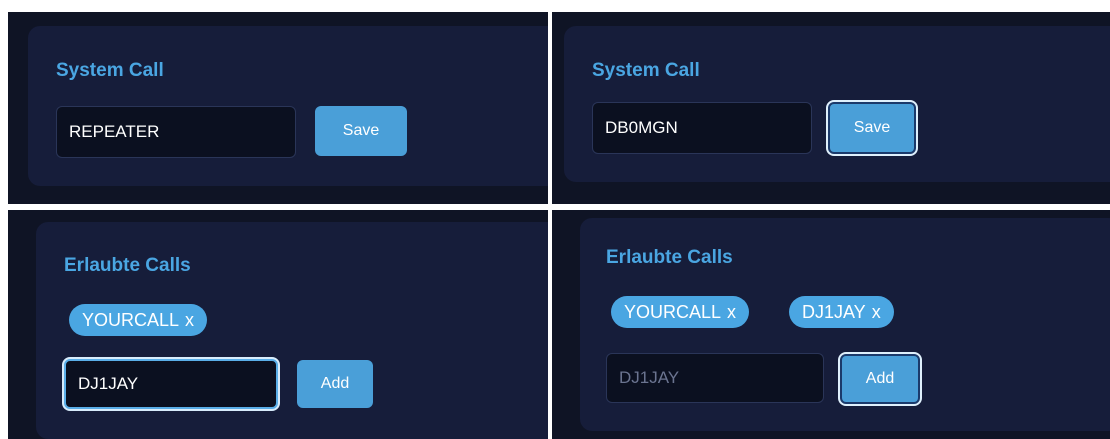  I want to click on allowed-call-chip: DJ1JAY x, so click(841, 312).